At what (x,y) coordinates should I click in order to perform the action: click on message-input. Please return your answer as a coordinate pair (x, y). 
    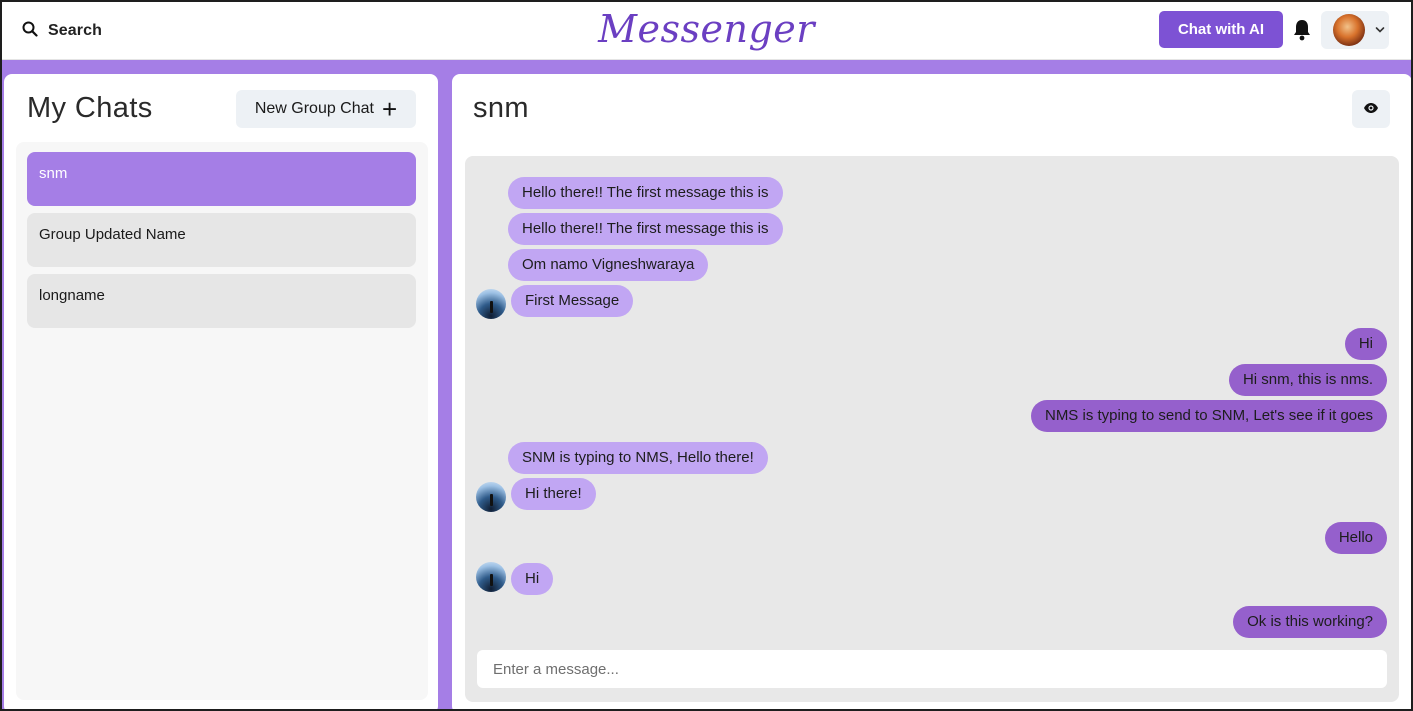
    Looking at the image, I should click on (932, 669).